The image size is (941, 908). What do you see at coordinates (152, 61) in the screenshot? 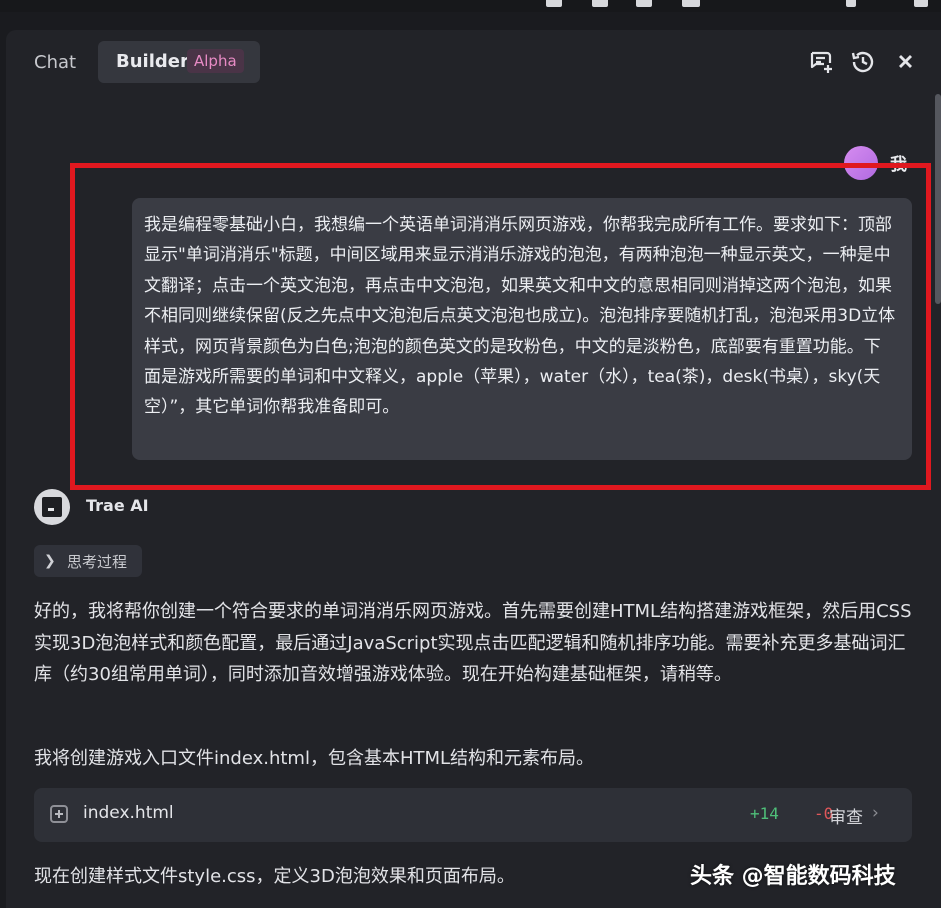
I see `tab-builder-label: Builder` at bounding box center [152, 61].